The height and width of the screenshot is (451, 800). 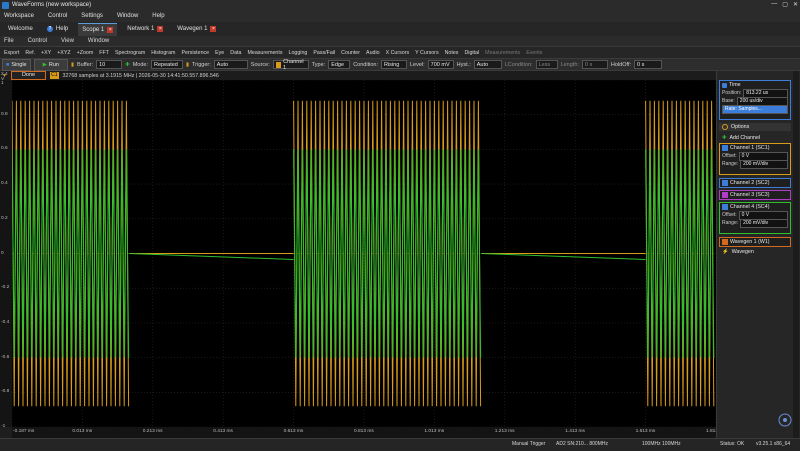 I want to click on wavegen-card: Wavegen 1 (W1), so click(x=755, y=242).